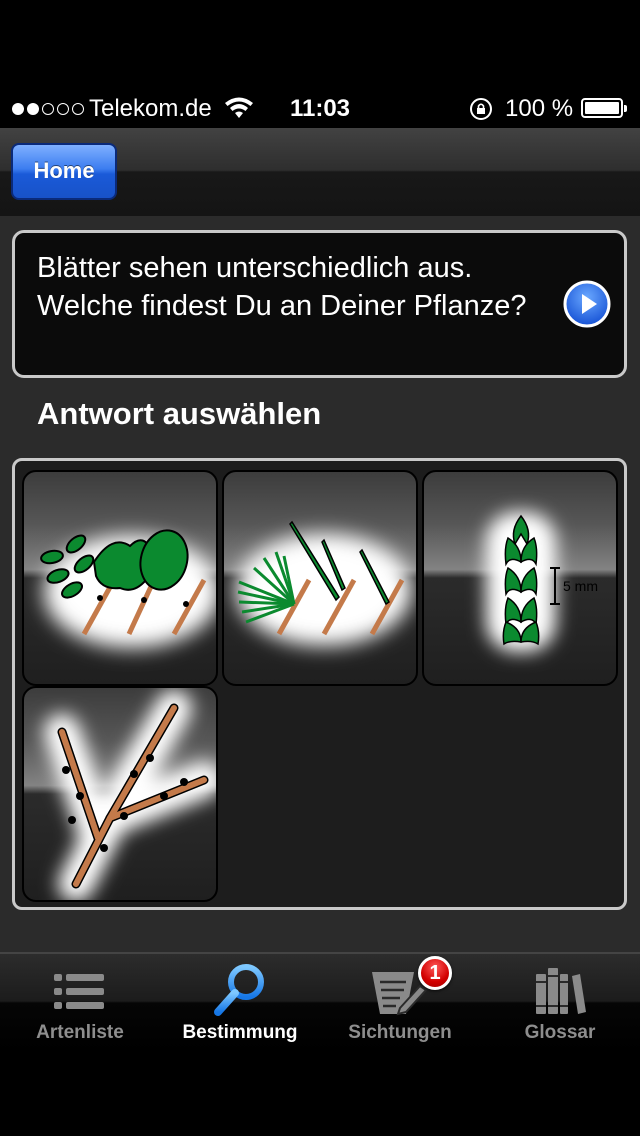 The width and height of the screenshot is (640, 1136). What do you see at coordinates (130, 795) in the screenshot?
I see `bare-twig-icon` at bounding box center [130, 795].